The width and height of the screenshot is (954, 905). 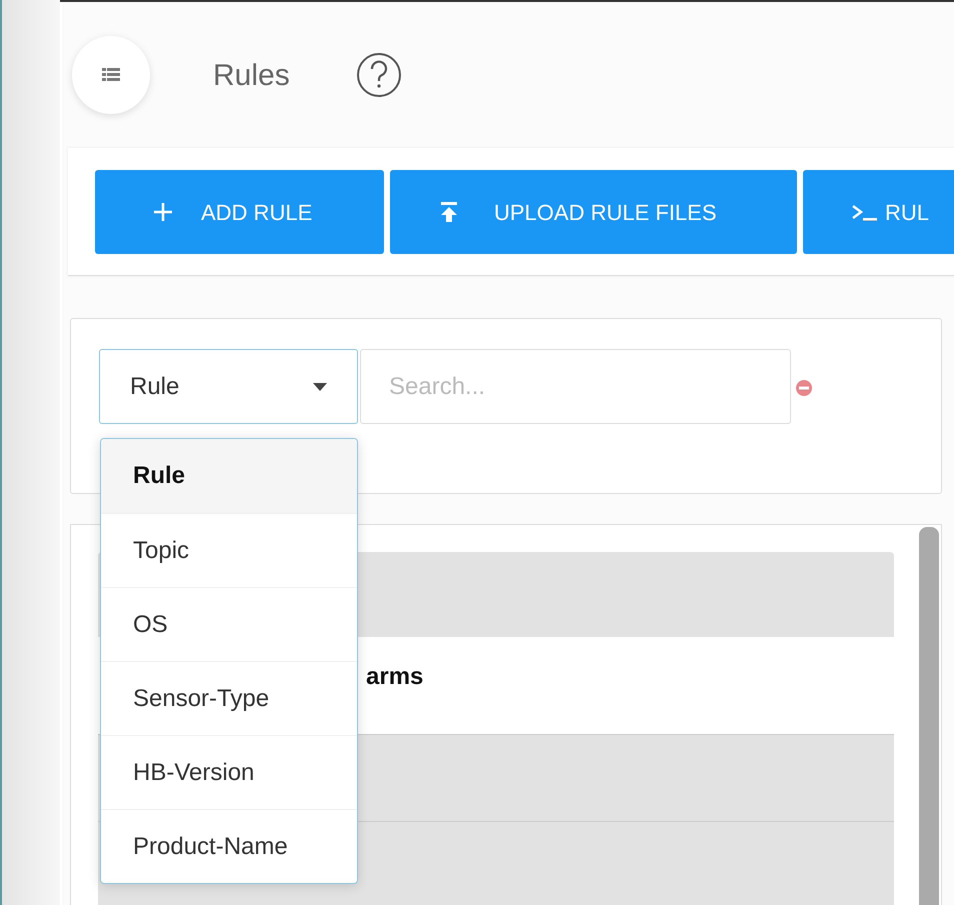 I want to click on dropdown-option: OS, so click(x=229, y=624).